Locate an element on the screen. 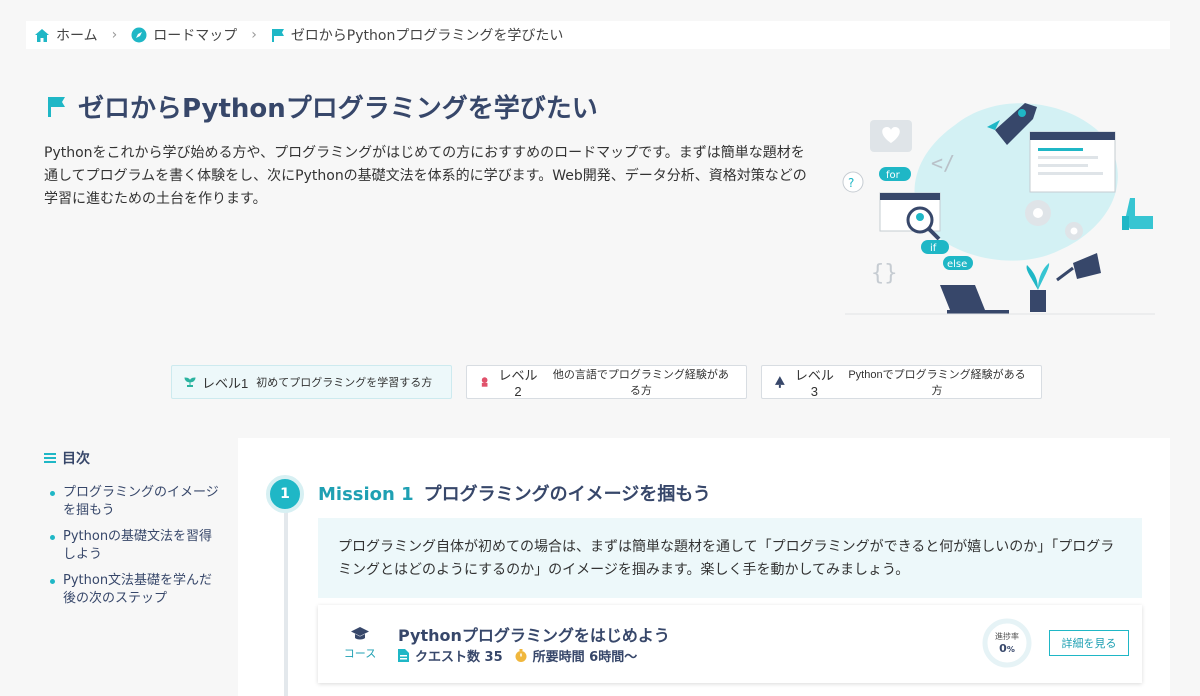 Image resolution: width=1200 pixels, height=696 pixels. course-quest-count: クエスト数 35 is located at coordinates (459, 657).